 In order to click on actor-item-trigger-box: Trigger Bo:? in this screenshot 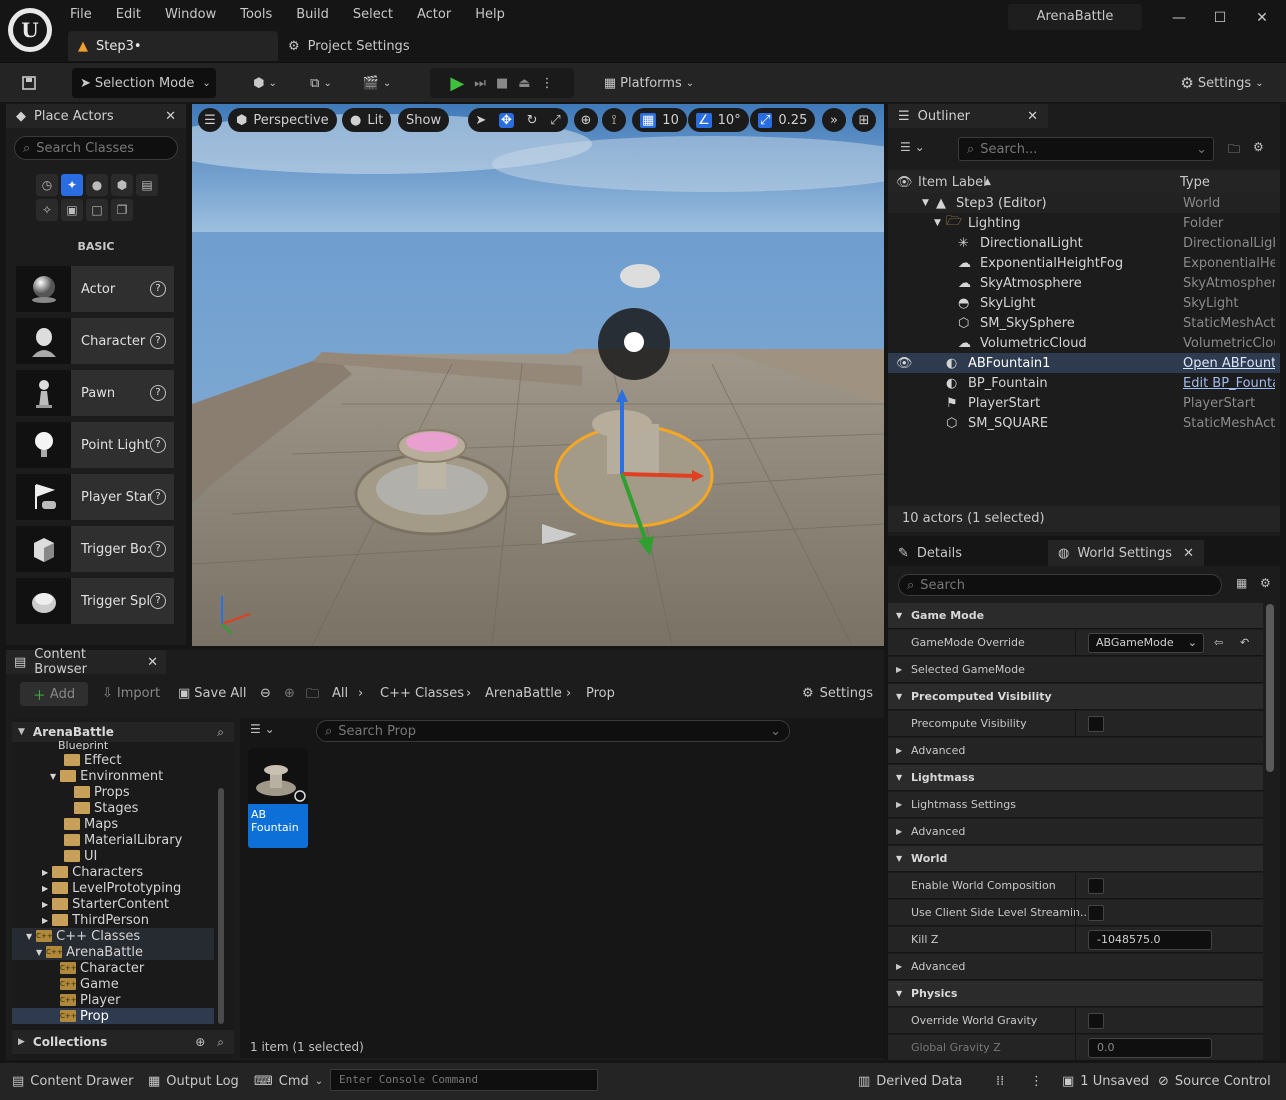, I will do `click(95, 549)`.